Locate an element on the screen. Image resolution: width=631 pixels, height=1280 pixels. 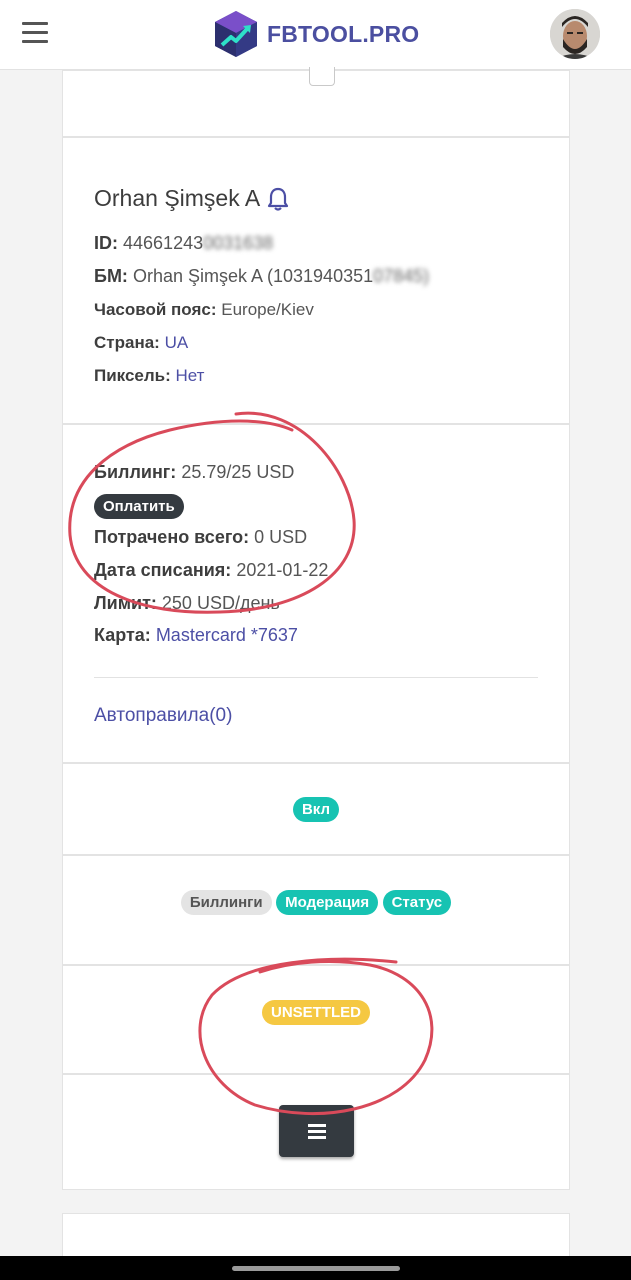
system-navigation-bar is located at coordinates (315, 1268).